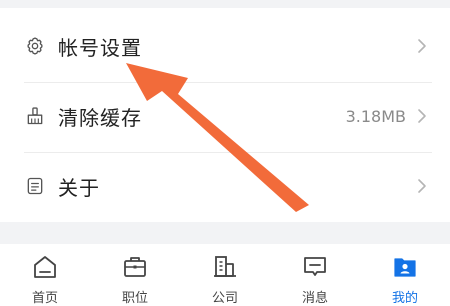 The image size is (450, 306). I want to click on tab-label: 我的, so click(404, 298).